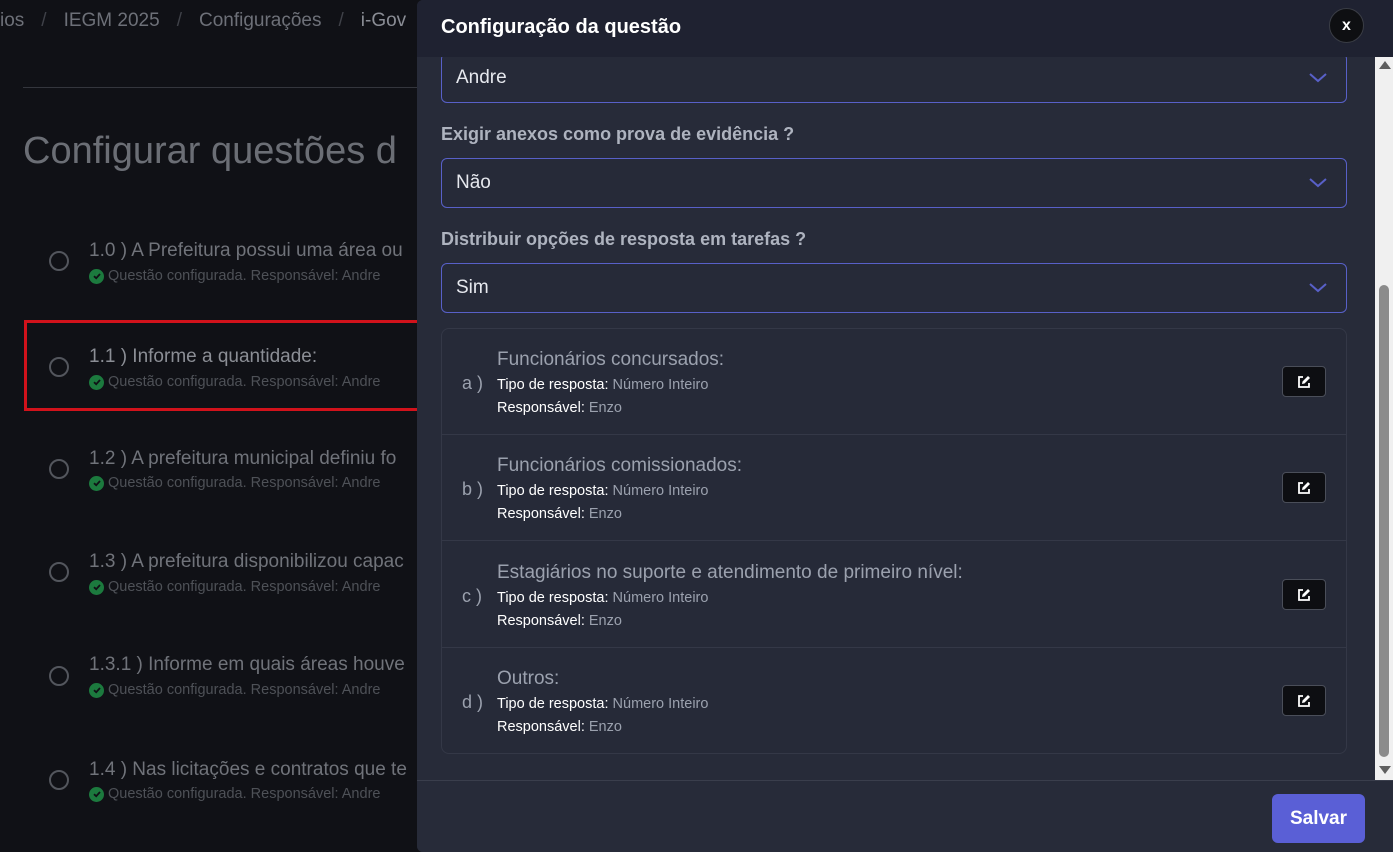  I want to click on option-title: Funcionários comissionados:, so click(620, 465).